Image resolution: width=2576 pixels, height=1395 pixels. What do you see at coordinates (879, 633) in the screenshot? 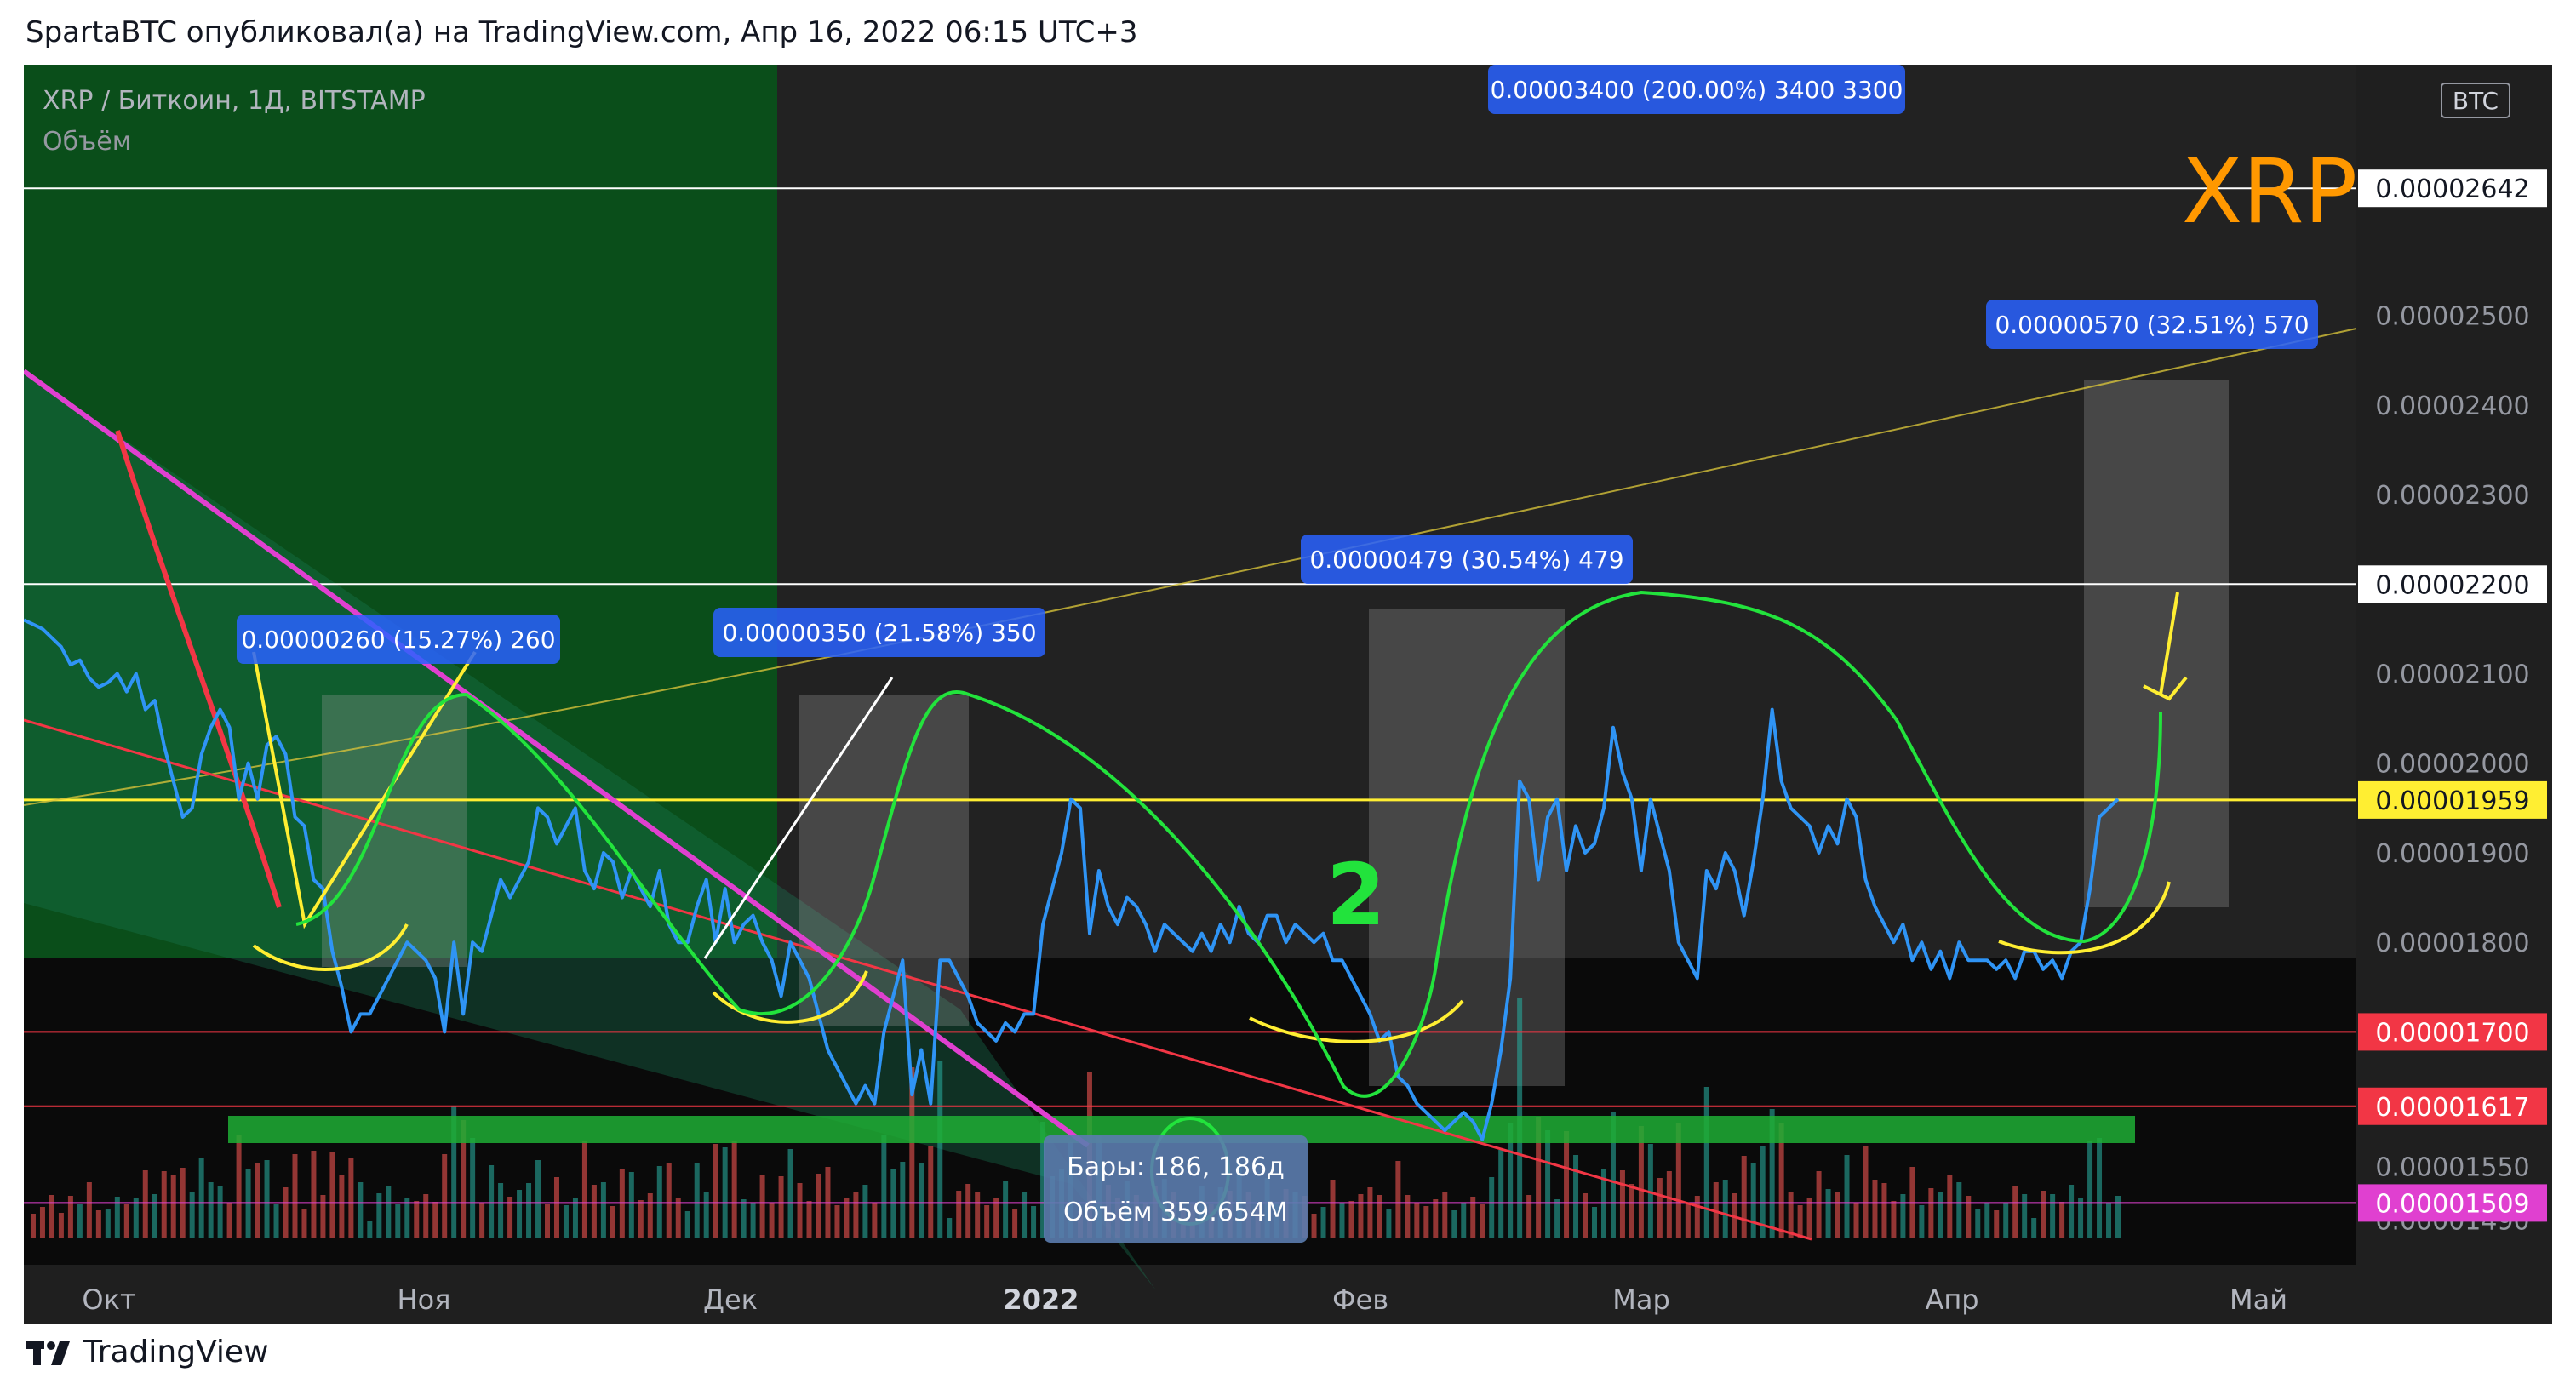
I see `measure-label-2: 0.00000350 (21.58%) 350` at bounding box center [879, 633].